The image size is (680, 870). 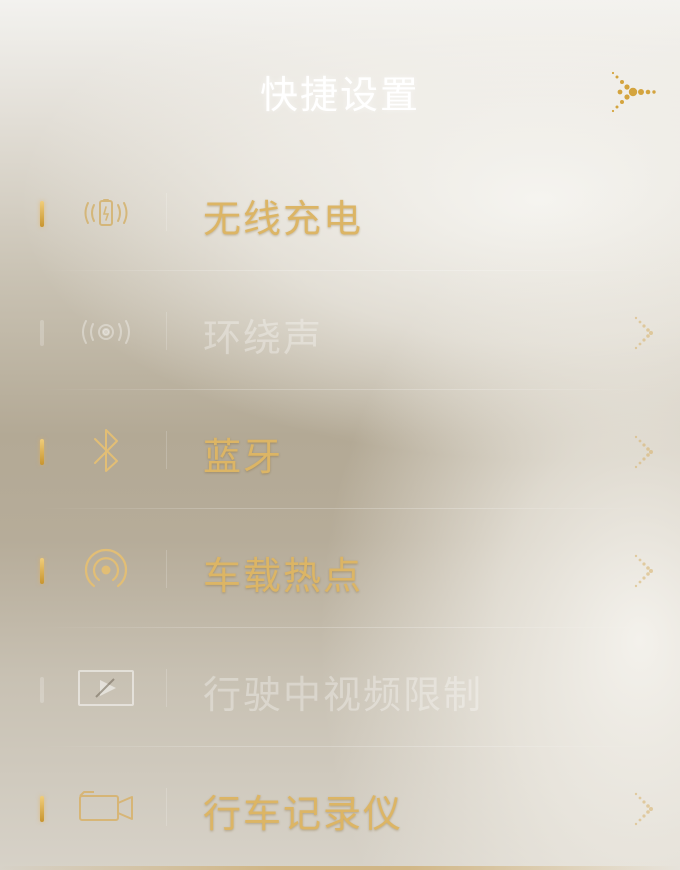 What do you see at coordinates (339, 95) in the screenshot?
I see `page-title: 快捷设置` at bounding box center [339, 95].